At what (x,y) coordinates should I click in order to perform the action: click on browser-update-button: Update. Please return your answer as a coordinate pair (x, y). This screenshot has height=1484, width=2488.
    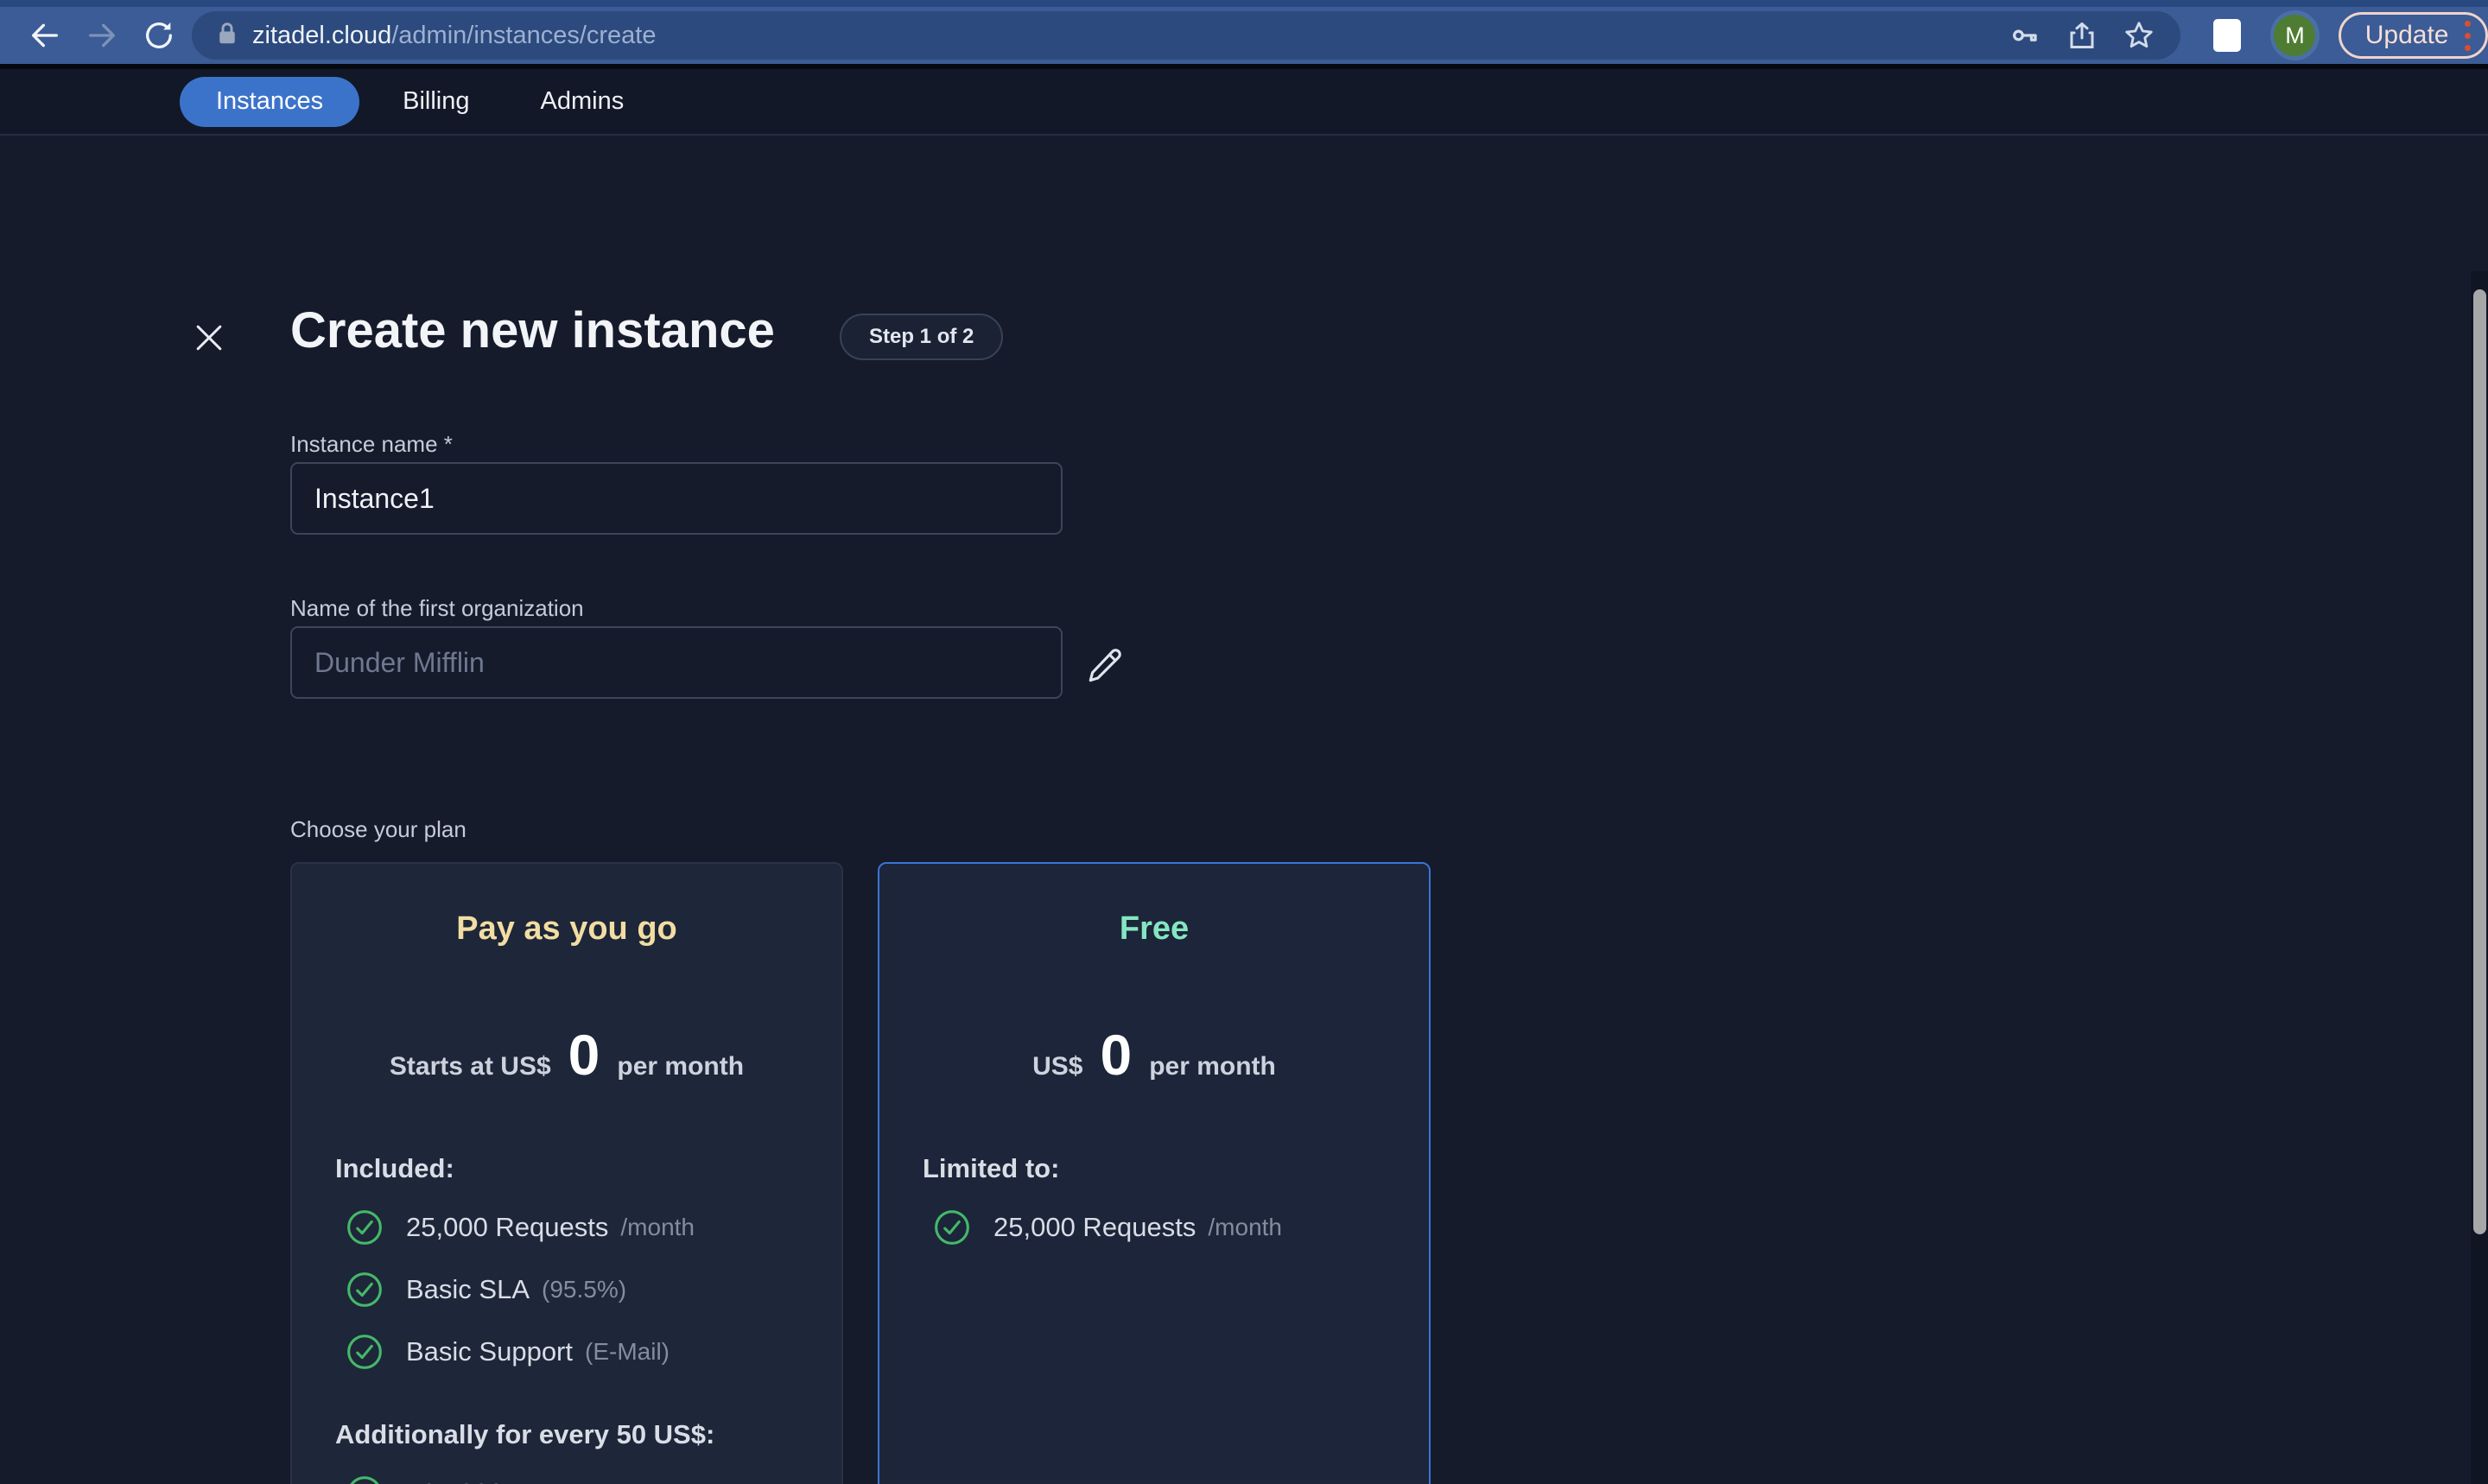
    Looking at the image, I should click on (2413, 35).